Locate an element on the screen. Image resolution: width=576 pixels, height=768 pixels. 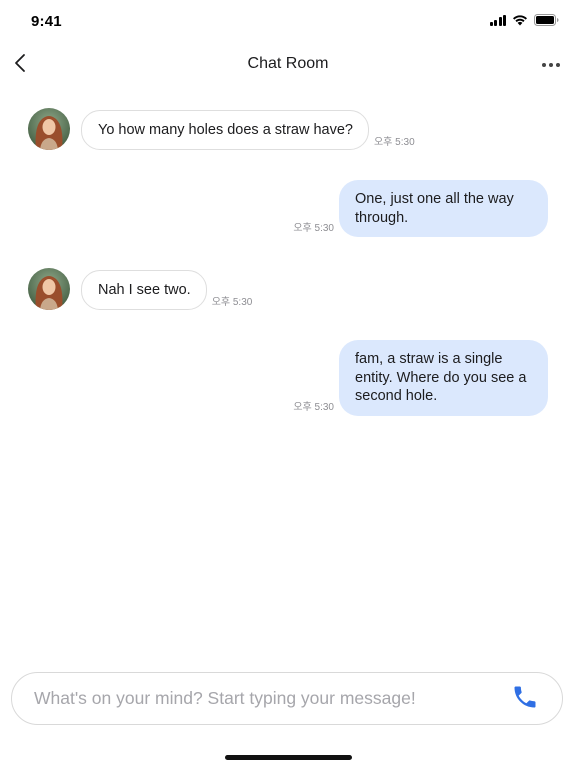
battery-icon is located at coordinates (546, 20).